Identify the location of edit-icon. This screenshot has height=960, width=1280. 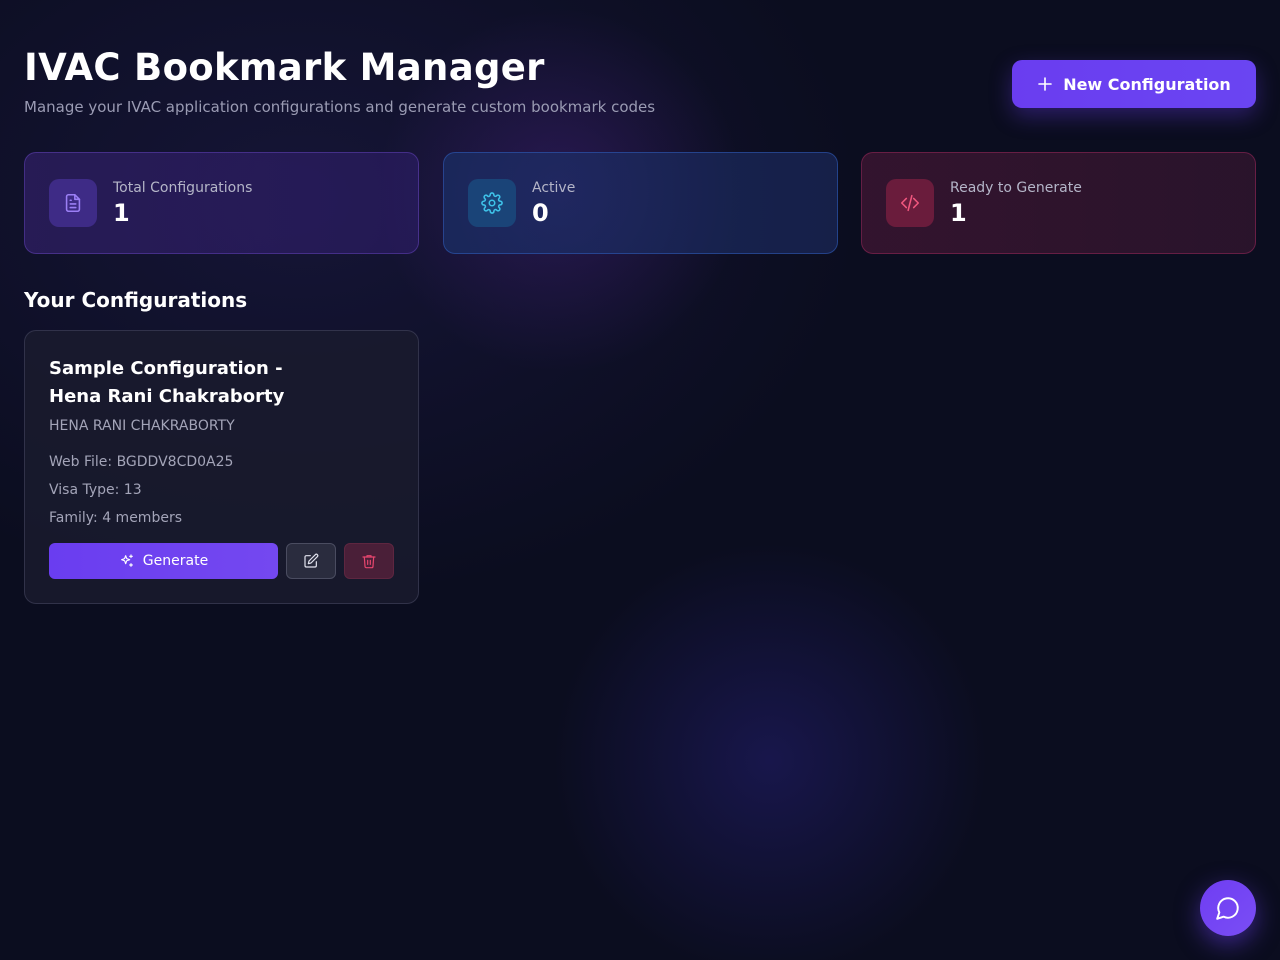
(311, 560).